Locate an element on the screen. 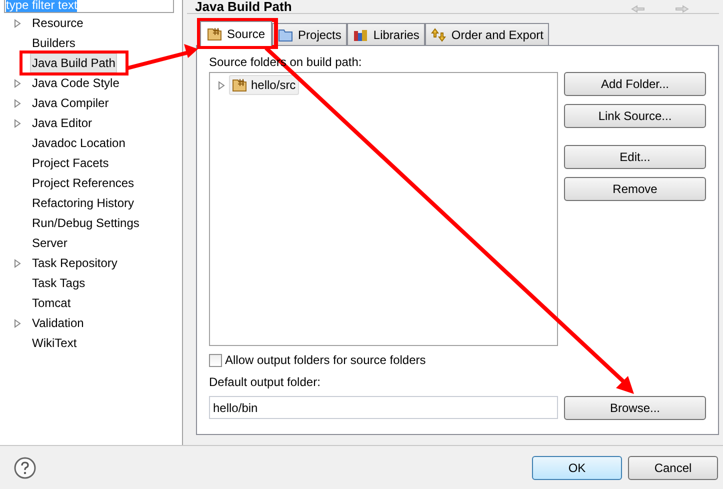  tree-item: Server is located at coordinates (50, 243).